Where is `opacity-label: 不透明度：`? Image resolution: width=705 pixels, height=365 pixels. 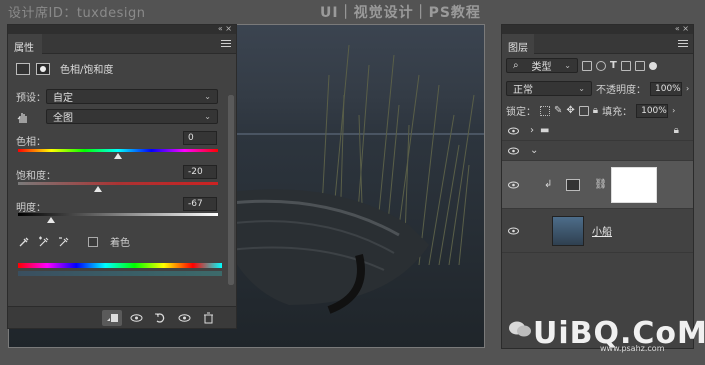
opacity-label: 不透明度： is located at coordinates (621, 90).